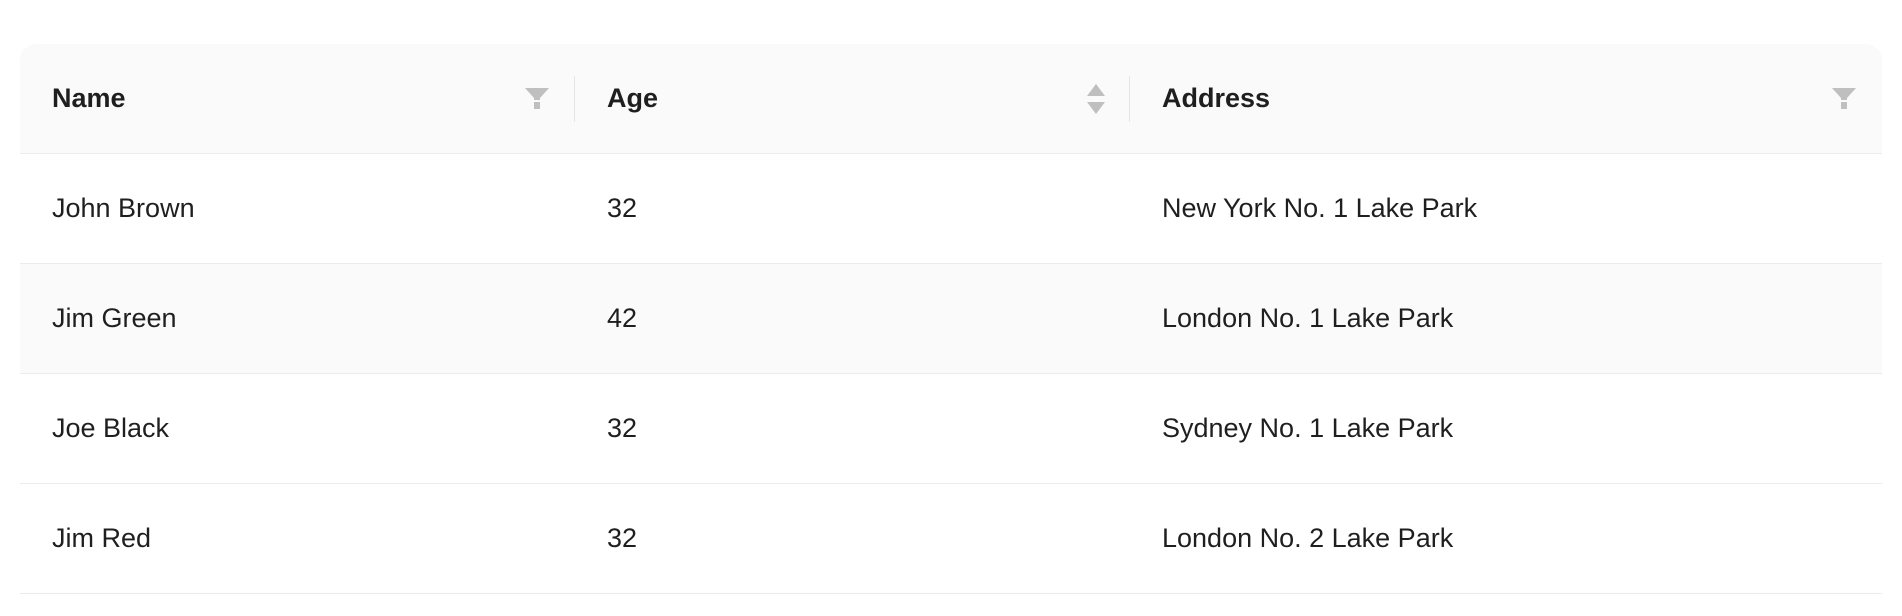  What do you see at coordinates (852, 319) in the screenshot?
I see `cell-age: 42` at bounding box center [852, 319].